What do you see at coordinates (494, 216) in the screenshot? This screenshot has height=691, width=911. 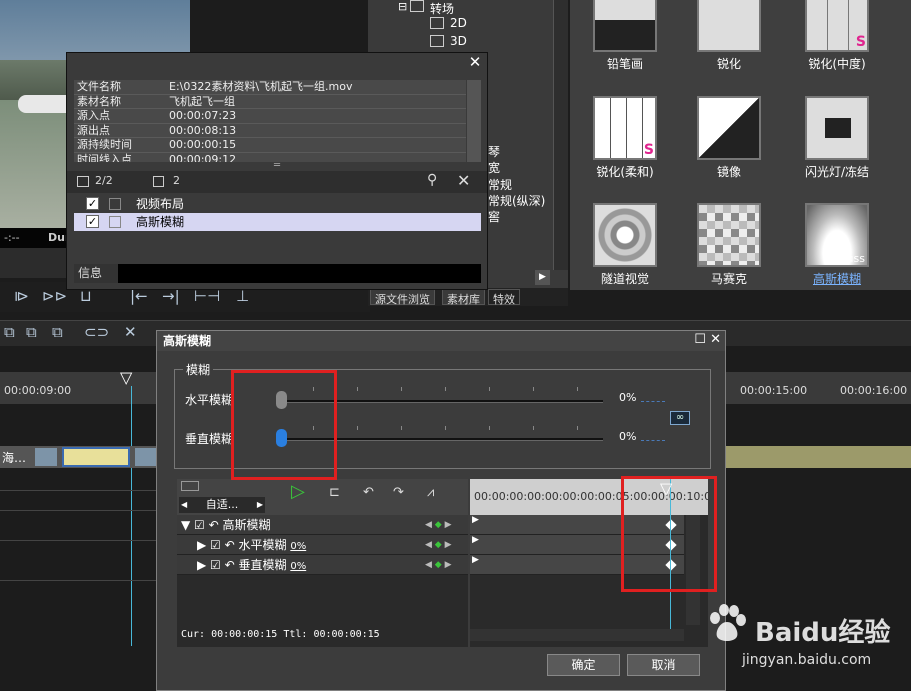 I see `tree-item-partial: 窖` at bounding box center [494, 216].